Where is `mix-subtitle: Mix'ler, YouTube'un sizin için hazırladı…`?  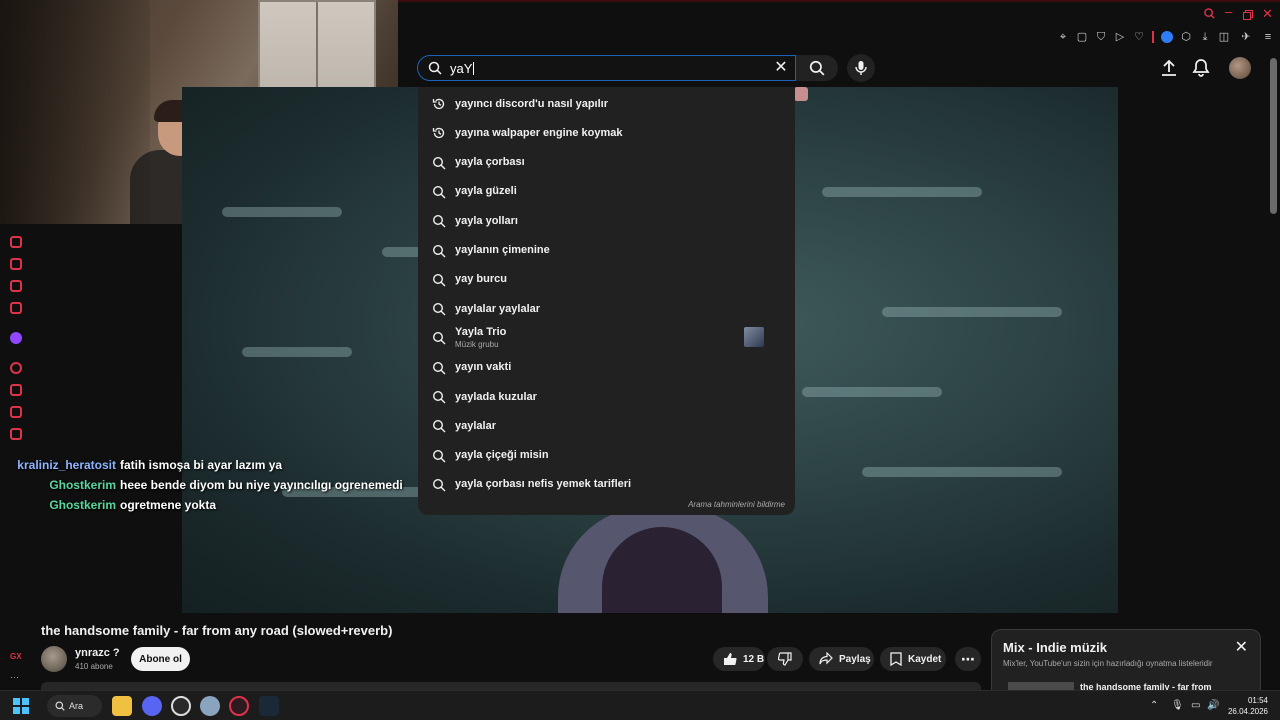
mix-subtitle: Mix'ler, YouTube'un sizin için hazırladı… is located at coordinates (1108, 663).